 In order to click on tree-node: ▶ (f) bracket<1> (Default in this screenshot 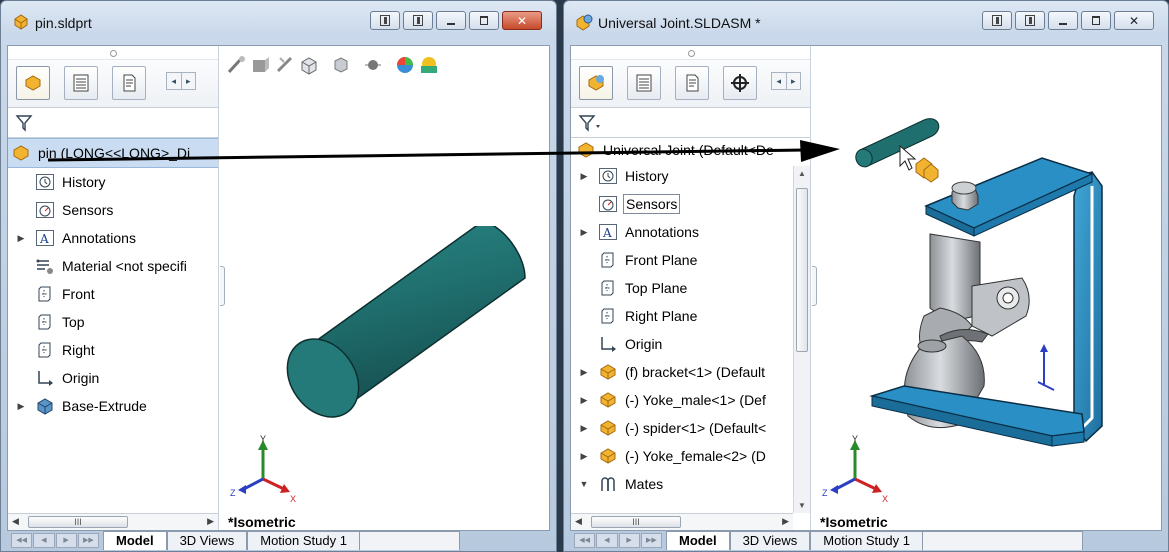, I will do `click(690, 372)`.